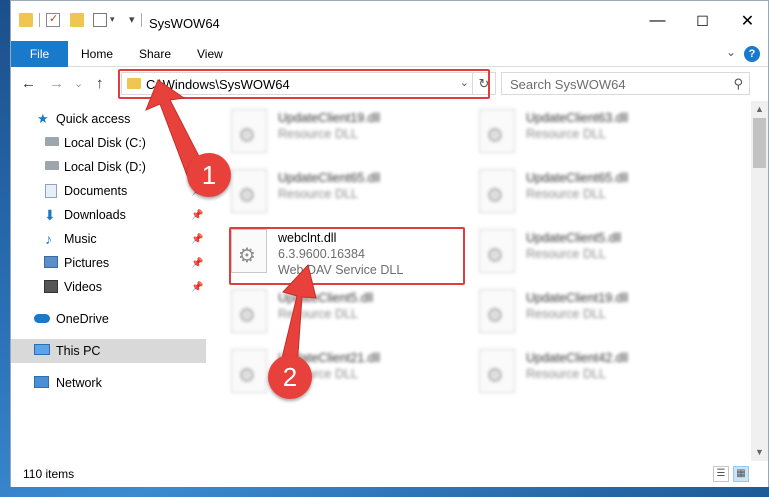 This screenshot has width=769, height=497. Describe the element at coordinates (56, 83) in the screenshot. I see `forward-arrow-icon: →` at that location.